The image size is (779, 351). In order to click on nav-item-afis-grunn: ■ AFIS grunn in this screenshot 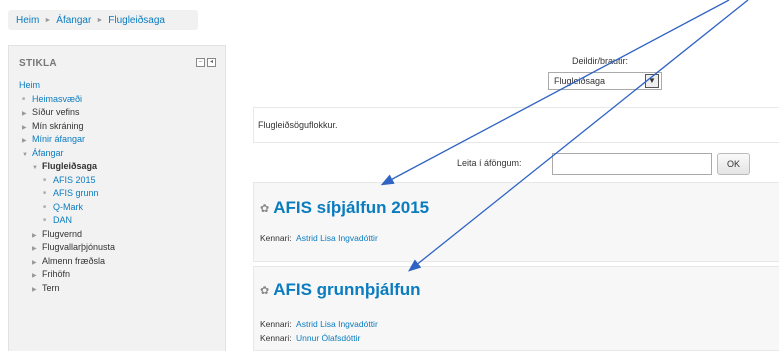, I will do `click(67, 194)`.